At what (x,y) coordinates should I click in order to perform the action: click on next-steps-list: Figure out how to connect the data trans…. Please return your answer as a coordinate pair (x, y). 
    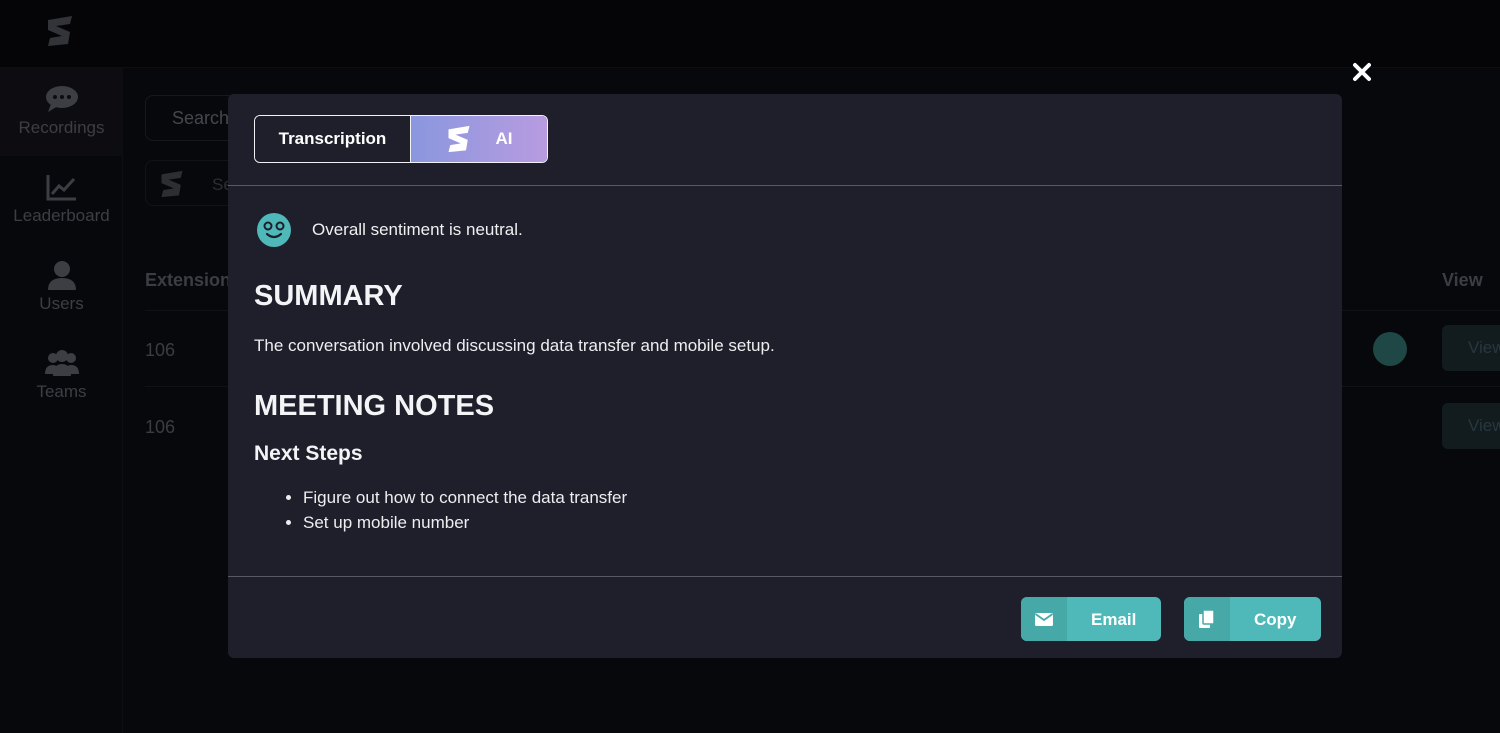
    Looking at the image, I should click on (465, 513).